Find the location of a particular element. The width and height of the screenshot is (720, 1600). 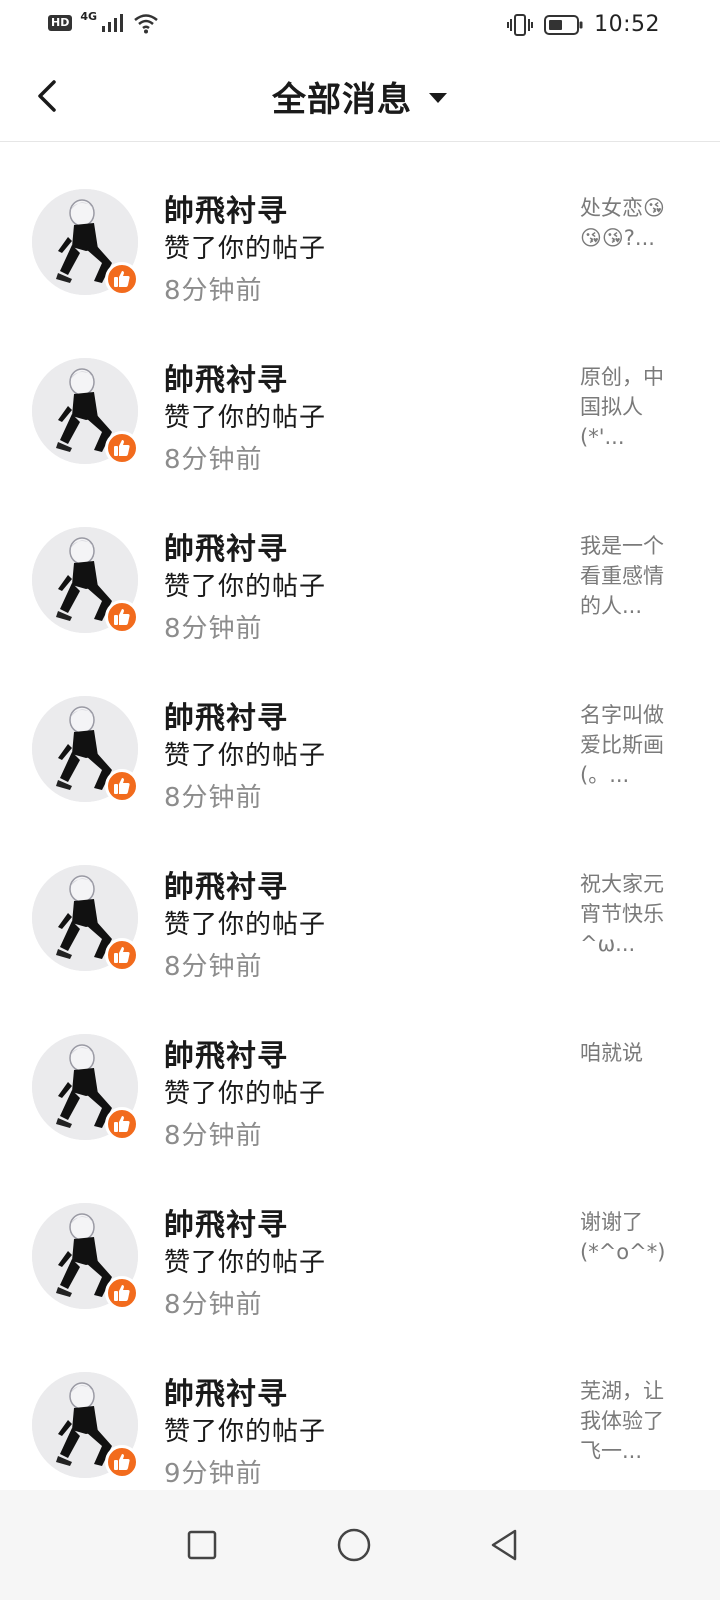

hd-badge: HD is located at coordinates (60, 23).